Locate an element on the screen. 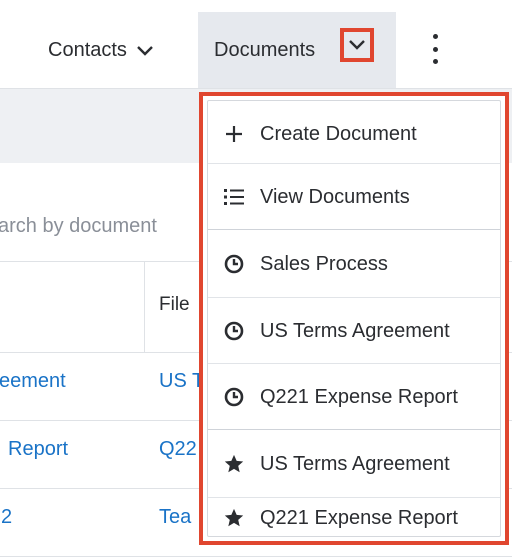 The width and height of the screenshot is (512, 557). more-options-icon is located at coordinates (435, 49).